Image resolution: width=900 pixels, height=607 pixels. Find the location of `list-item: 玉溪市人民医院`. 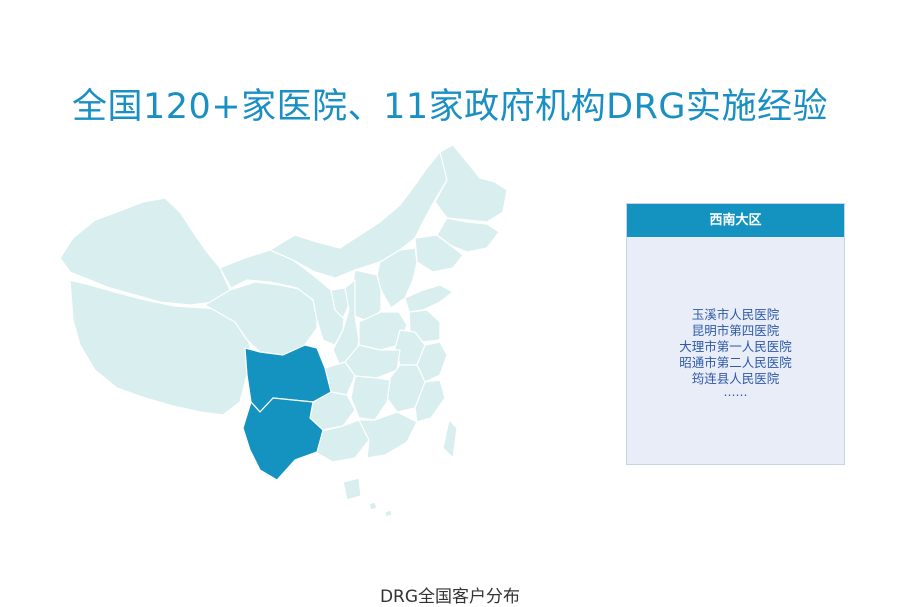

list-item: 玉溪市人民医院 is located at coordinates (735, 314).